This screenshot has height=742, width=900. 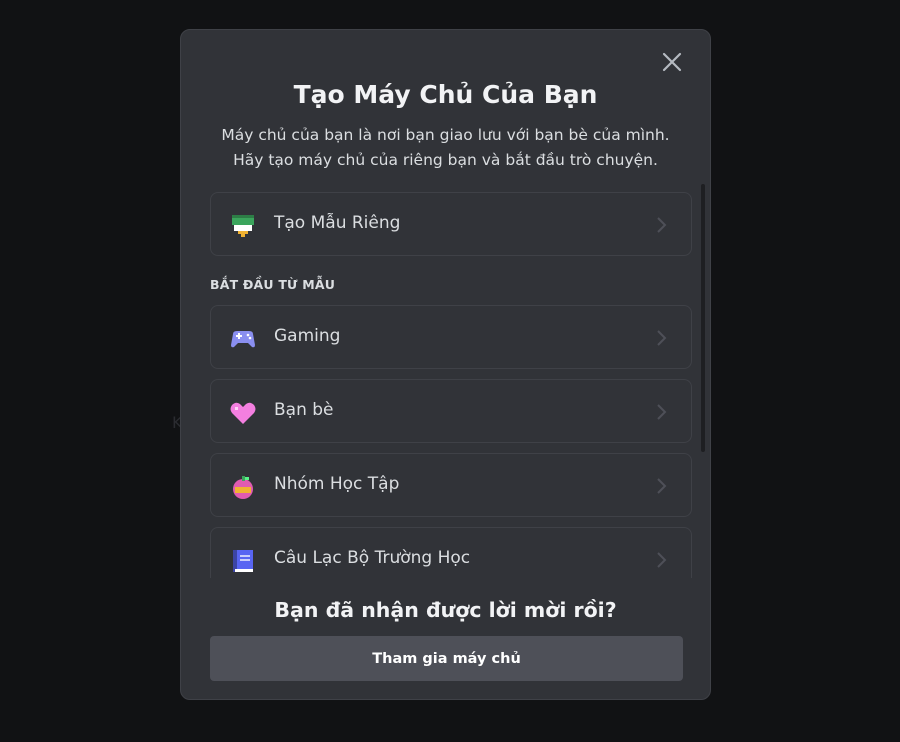 I want to click on apple-icon, so click(x=243, y=487).